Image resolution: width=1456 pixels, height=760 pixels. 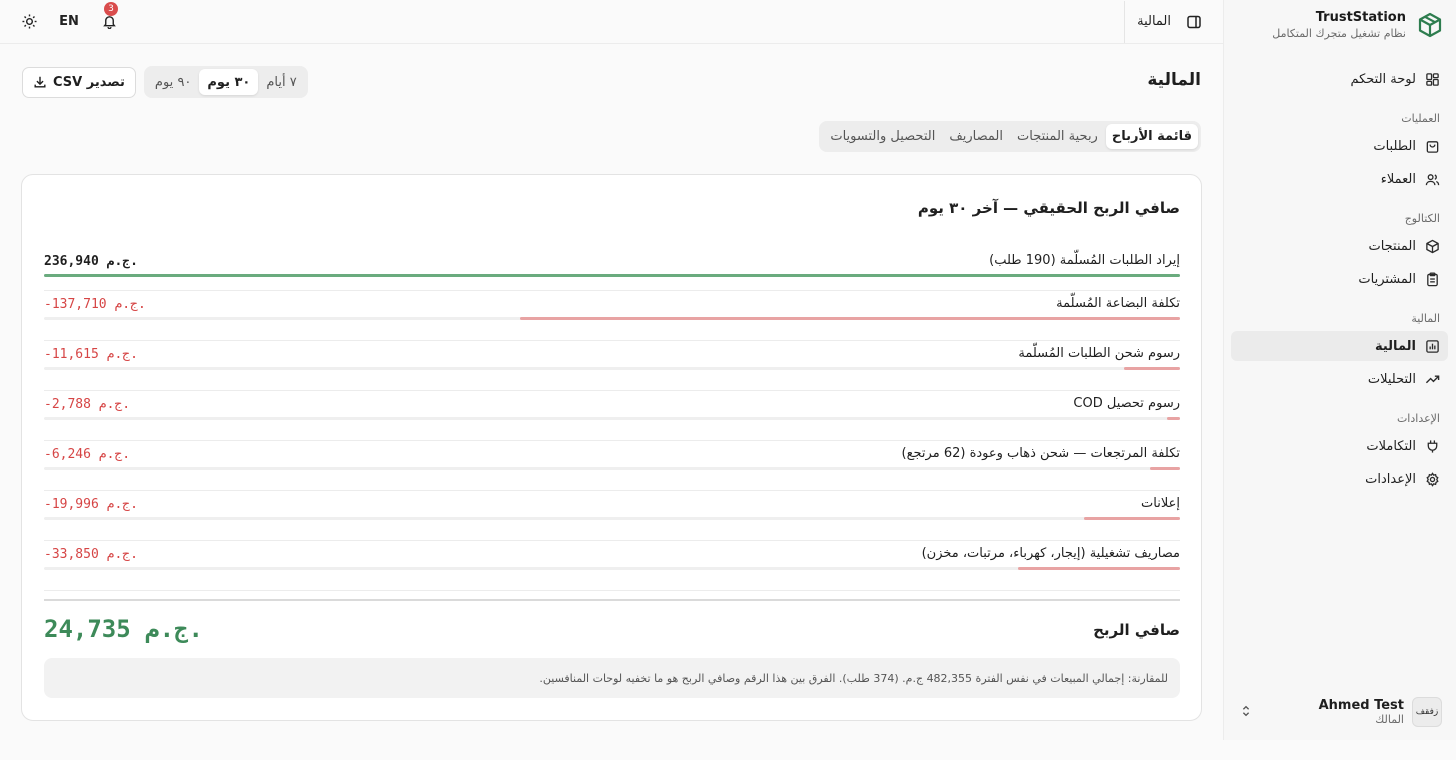 What do you see at coordinates (1160, 503) in the screenshot?
I see `row-label: إعلانات` at bounding box center [1160, 503].